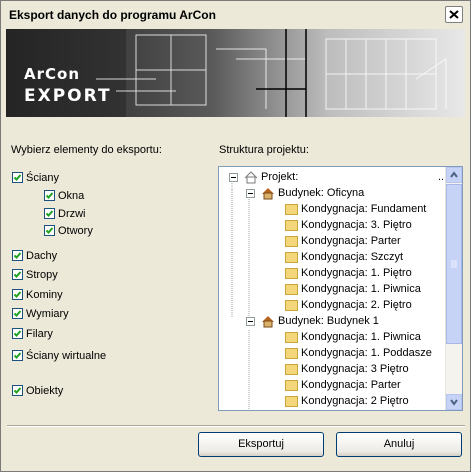 Image resolution: width=473 pixels, height=474 pixels. What do you see at coordinates (72, 213) in the screenshot?
I see `checkbox-label: Drzwi` at bounding box center [72, 213].